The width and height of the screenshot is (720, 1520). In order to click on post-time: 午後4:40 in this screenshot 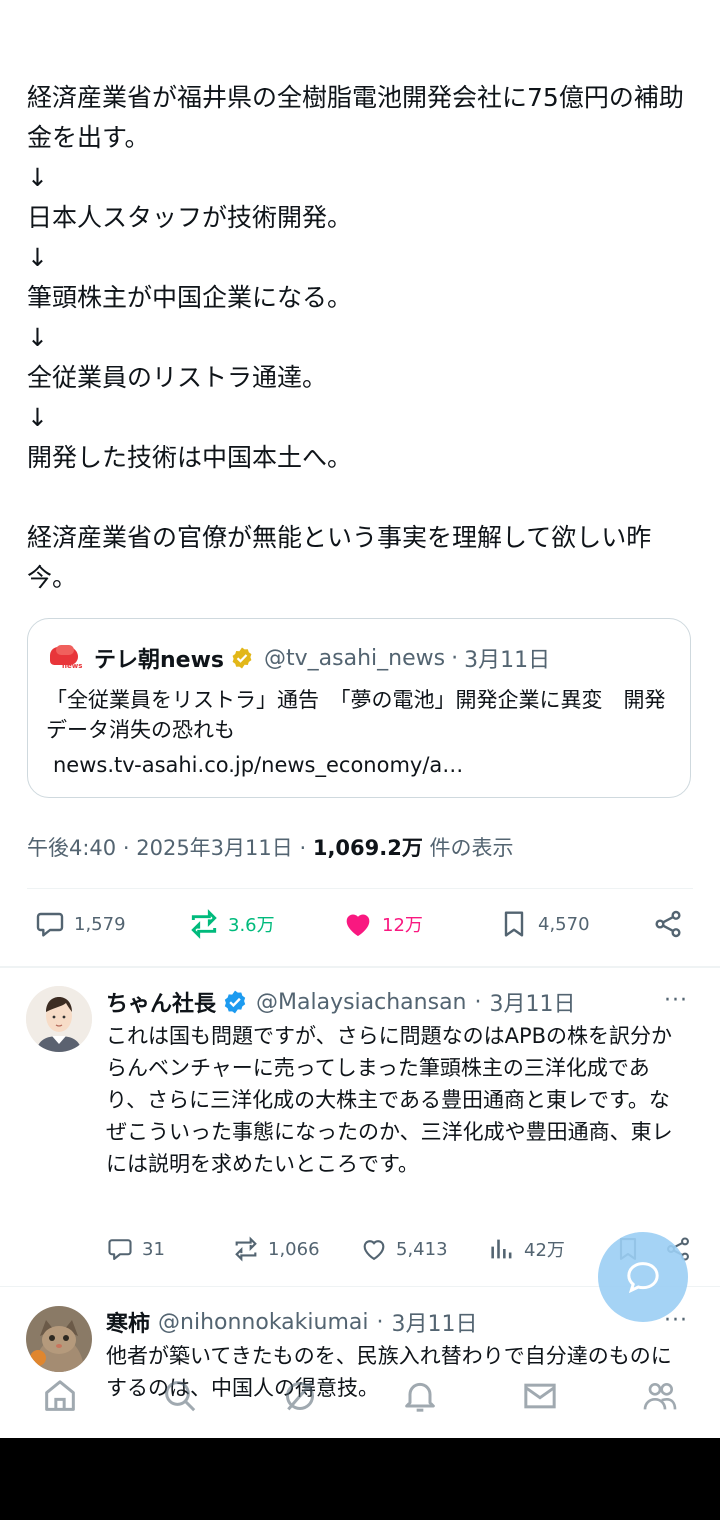, I will do `click(72, 848)`.